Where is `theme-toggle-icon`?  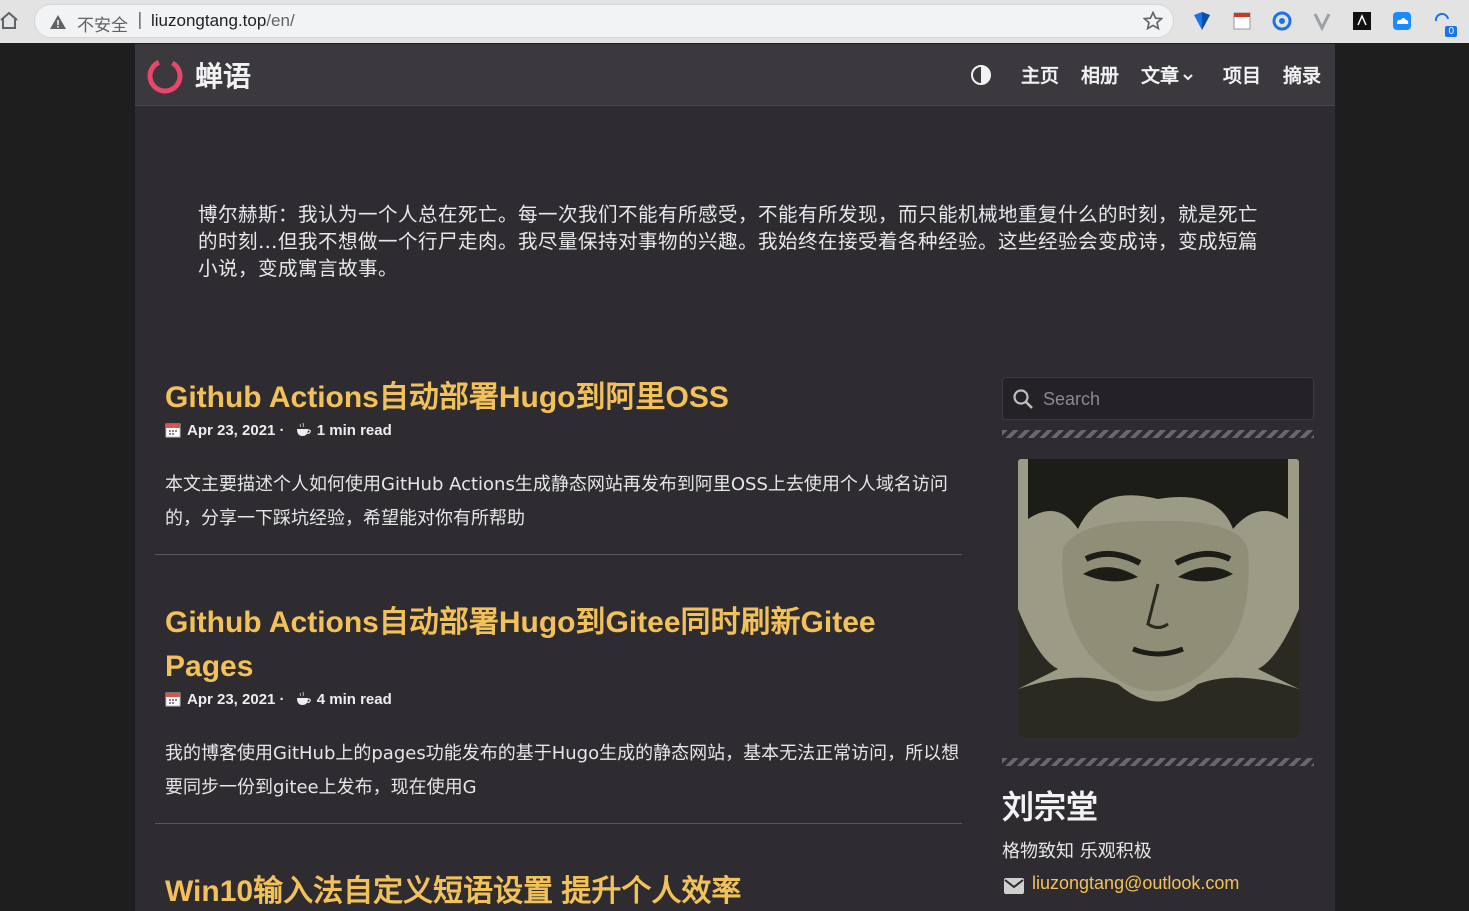 theme-toggle-icon is located at coordinates (981, 75).